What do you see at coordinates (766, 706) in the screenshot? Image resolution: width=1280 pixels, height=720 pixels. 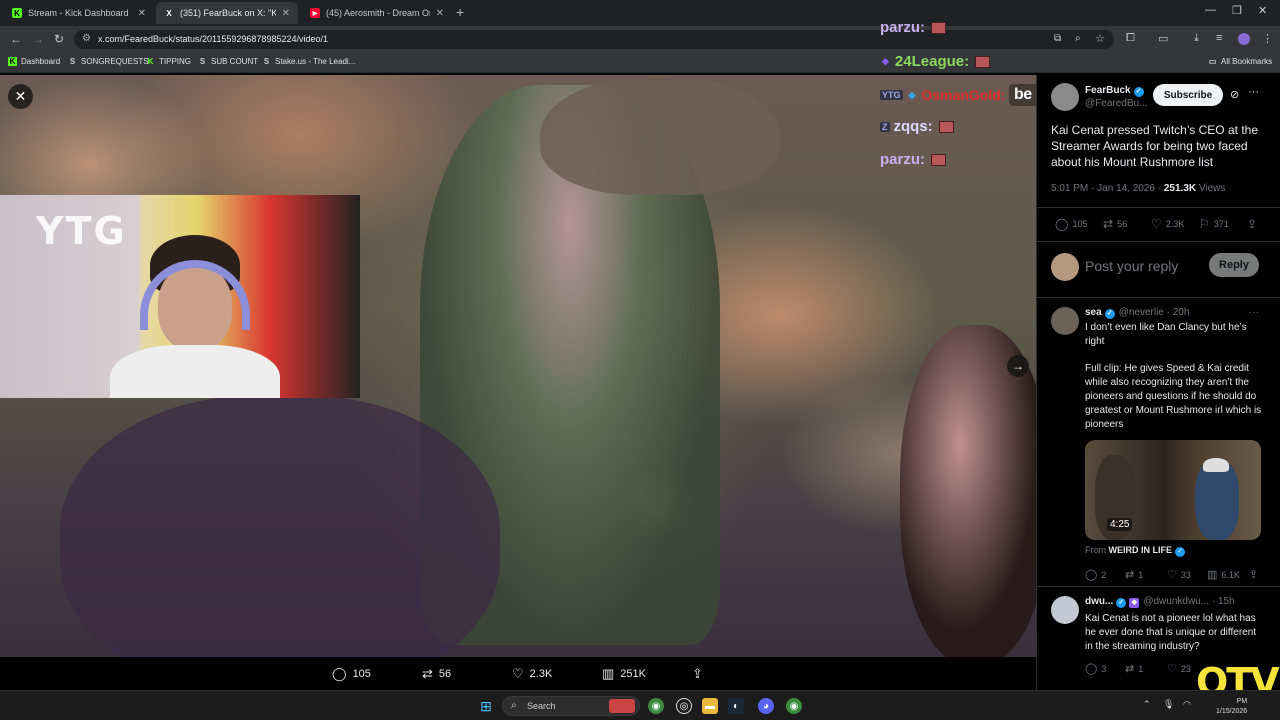 I see `discord-icon: ◕` at bounding box center [766, 706].